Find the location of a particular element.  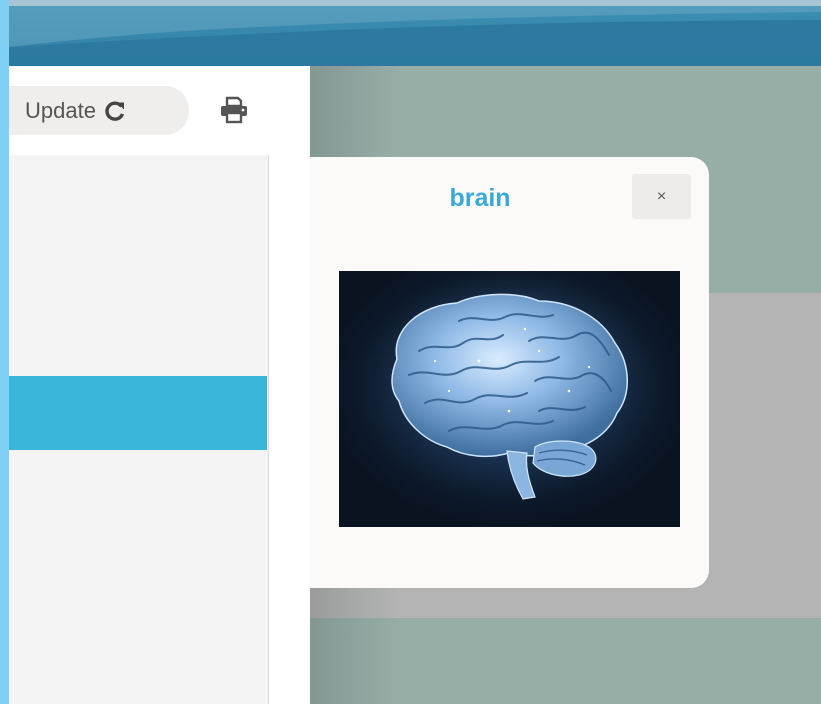

list-item-selected is located at coordinates (138, 413).